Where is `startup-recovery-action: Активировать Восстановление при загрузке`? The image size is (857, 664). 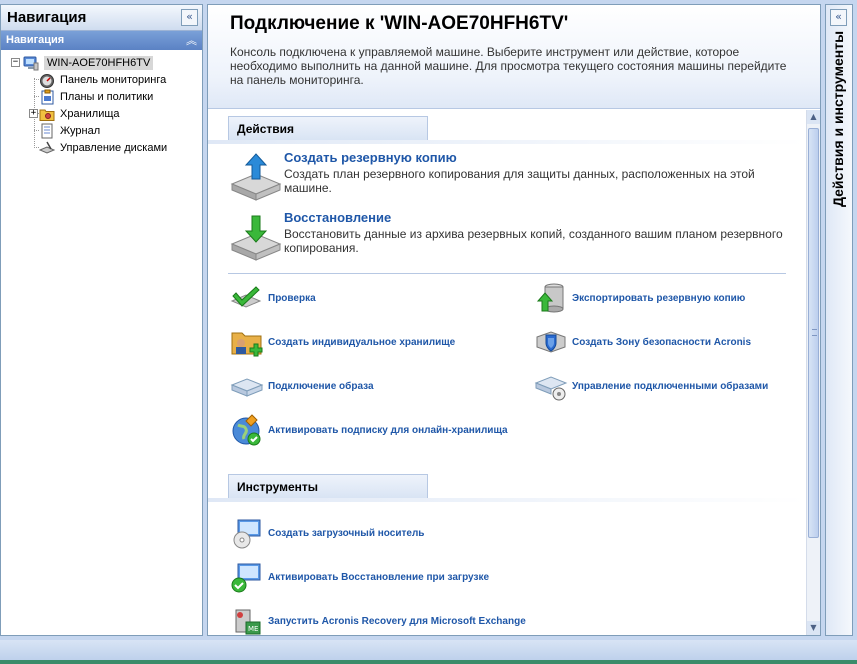 startup-recovery-action: Активировать Восстановление при загрузке is located at coordinates (359, 577).